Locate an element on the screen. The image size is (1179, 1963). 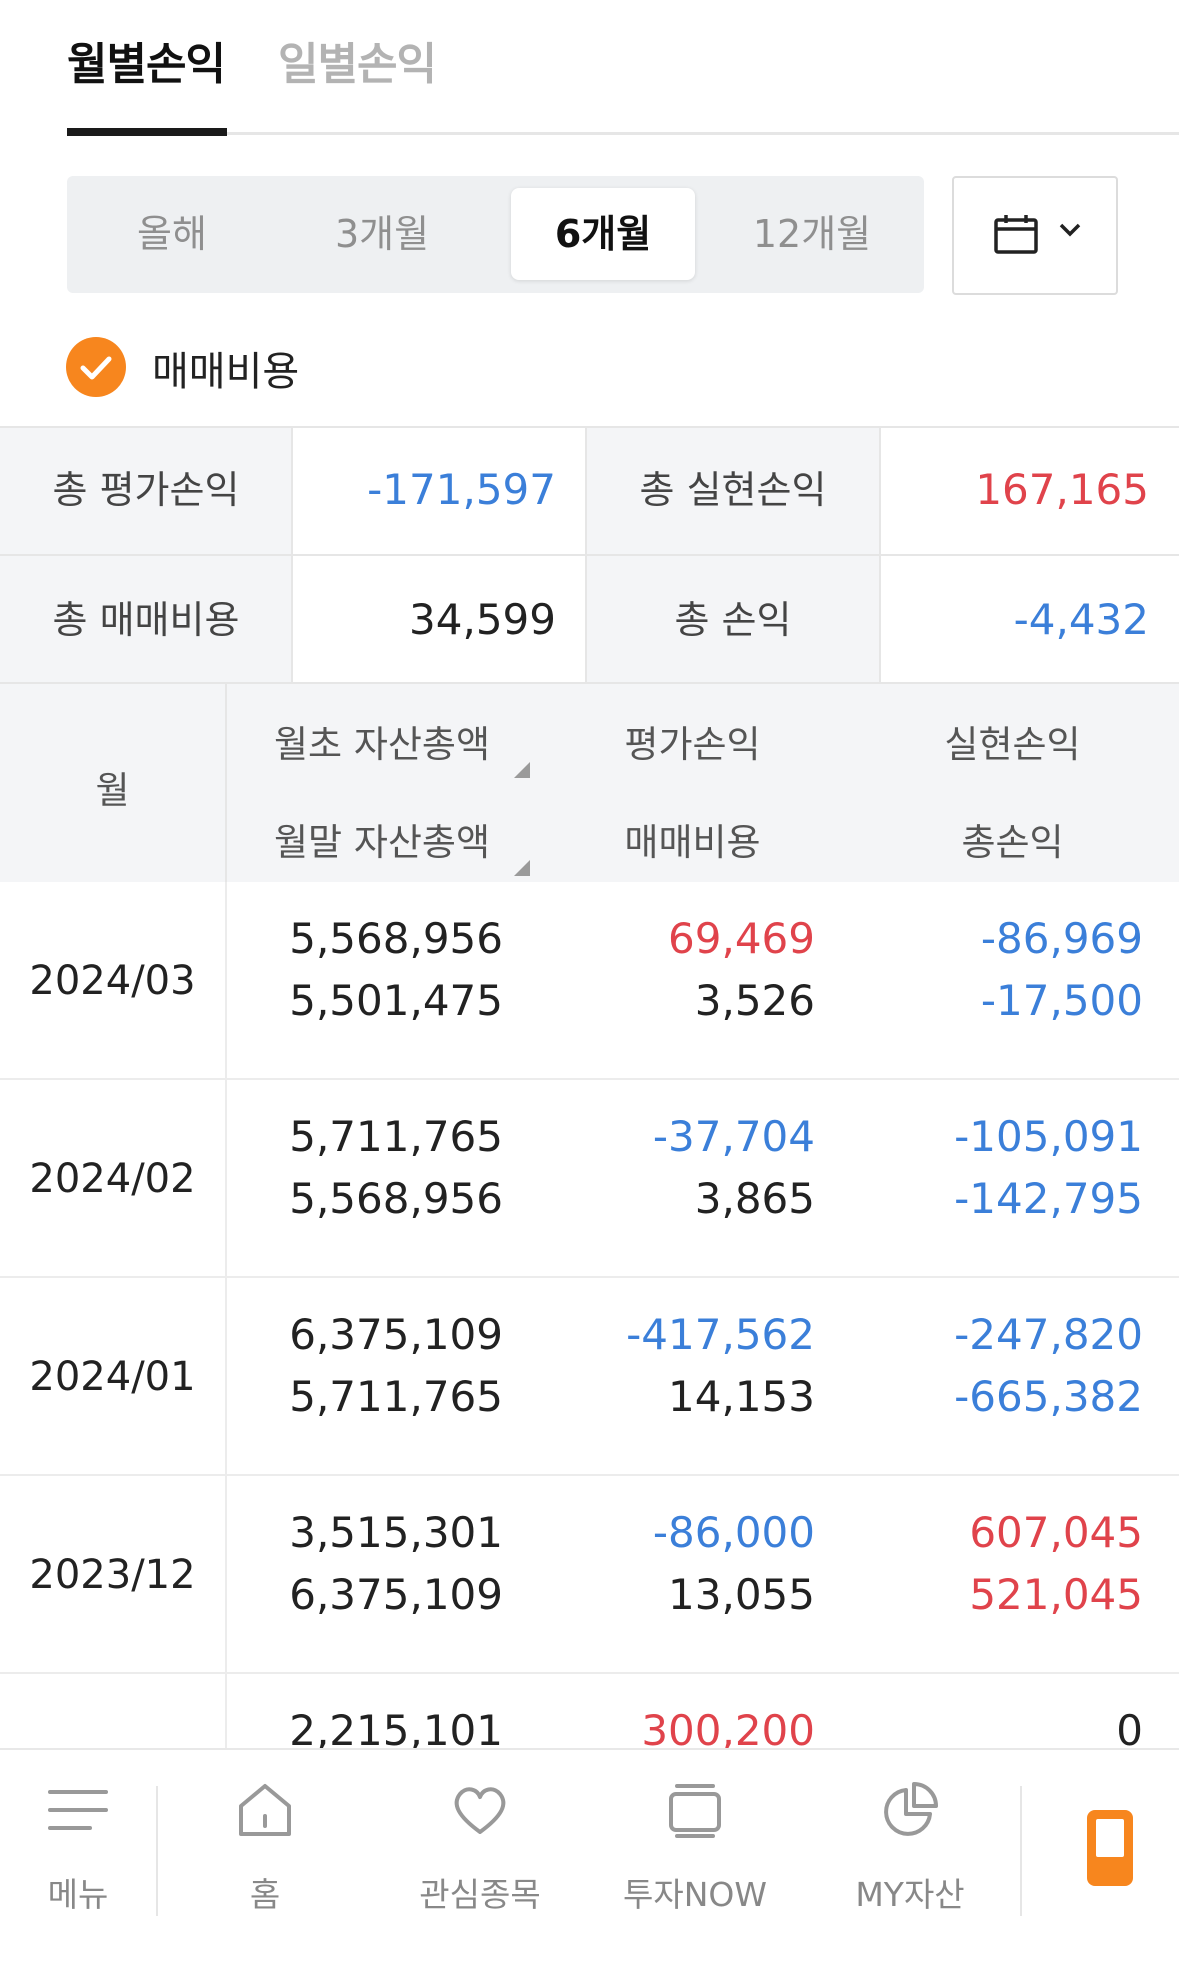
pie-chart-icon is located at coordinates (911, 1809).